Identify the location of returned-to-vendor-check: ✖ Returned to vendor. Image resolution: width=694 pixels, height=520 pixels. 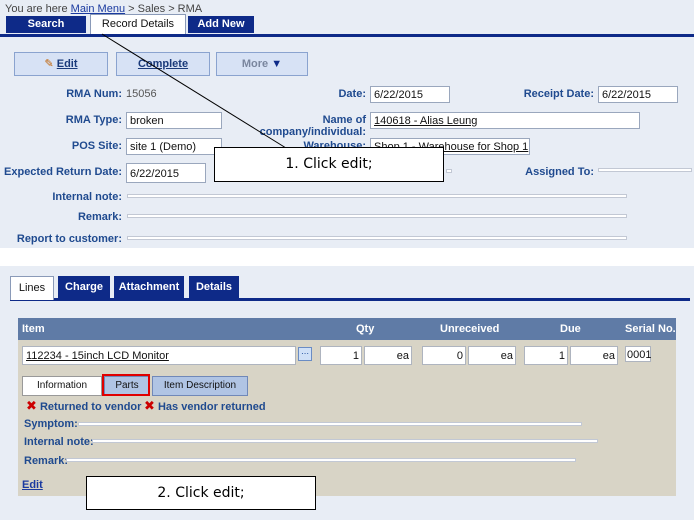
(83, 406).